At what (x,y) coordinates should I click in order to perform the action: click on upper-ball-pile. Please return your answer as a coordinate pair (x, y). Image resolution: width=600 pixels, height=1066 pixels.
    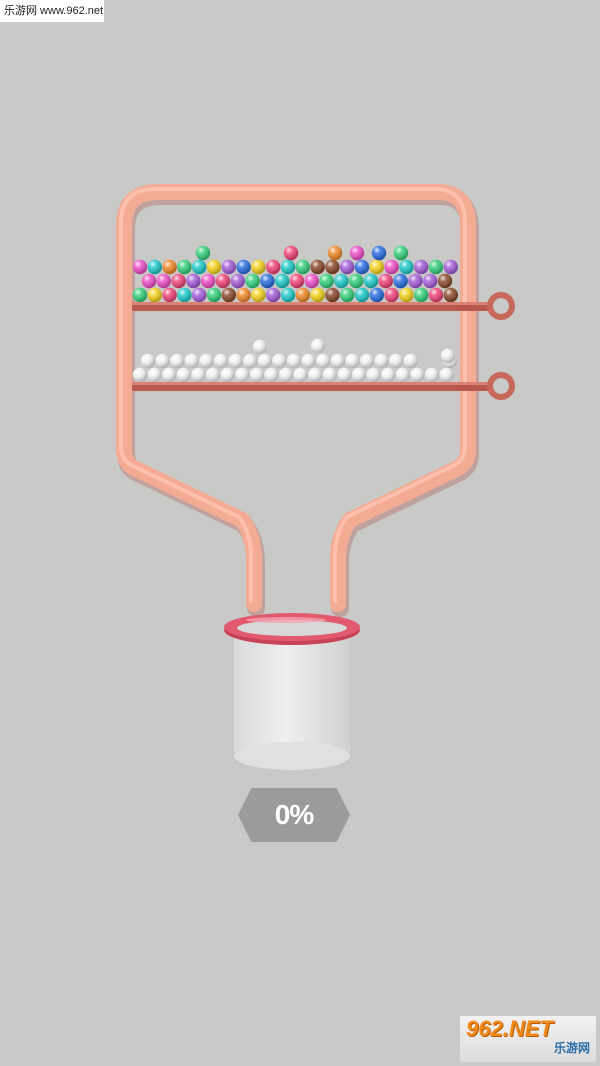
    Looking at the image, I should click on (295, 274).